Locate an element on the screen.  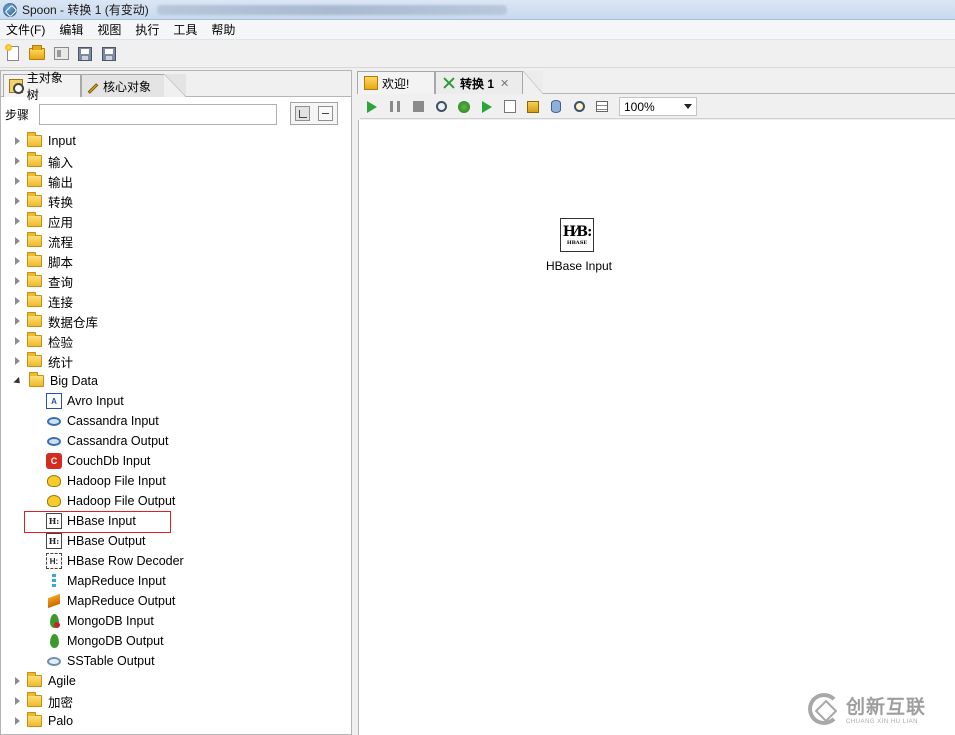
tree-step-item: Hadoop File Input is located at coordinates (83, 481).